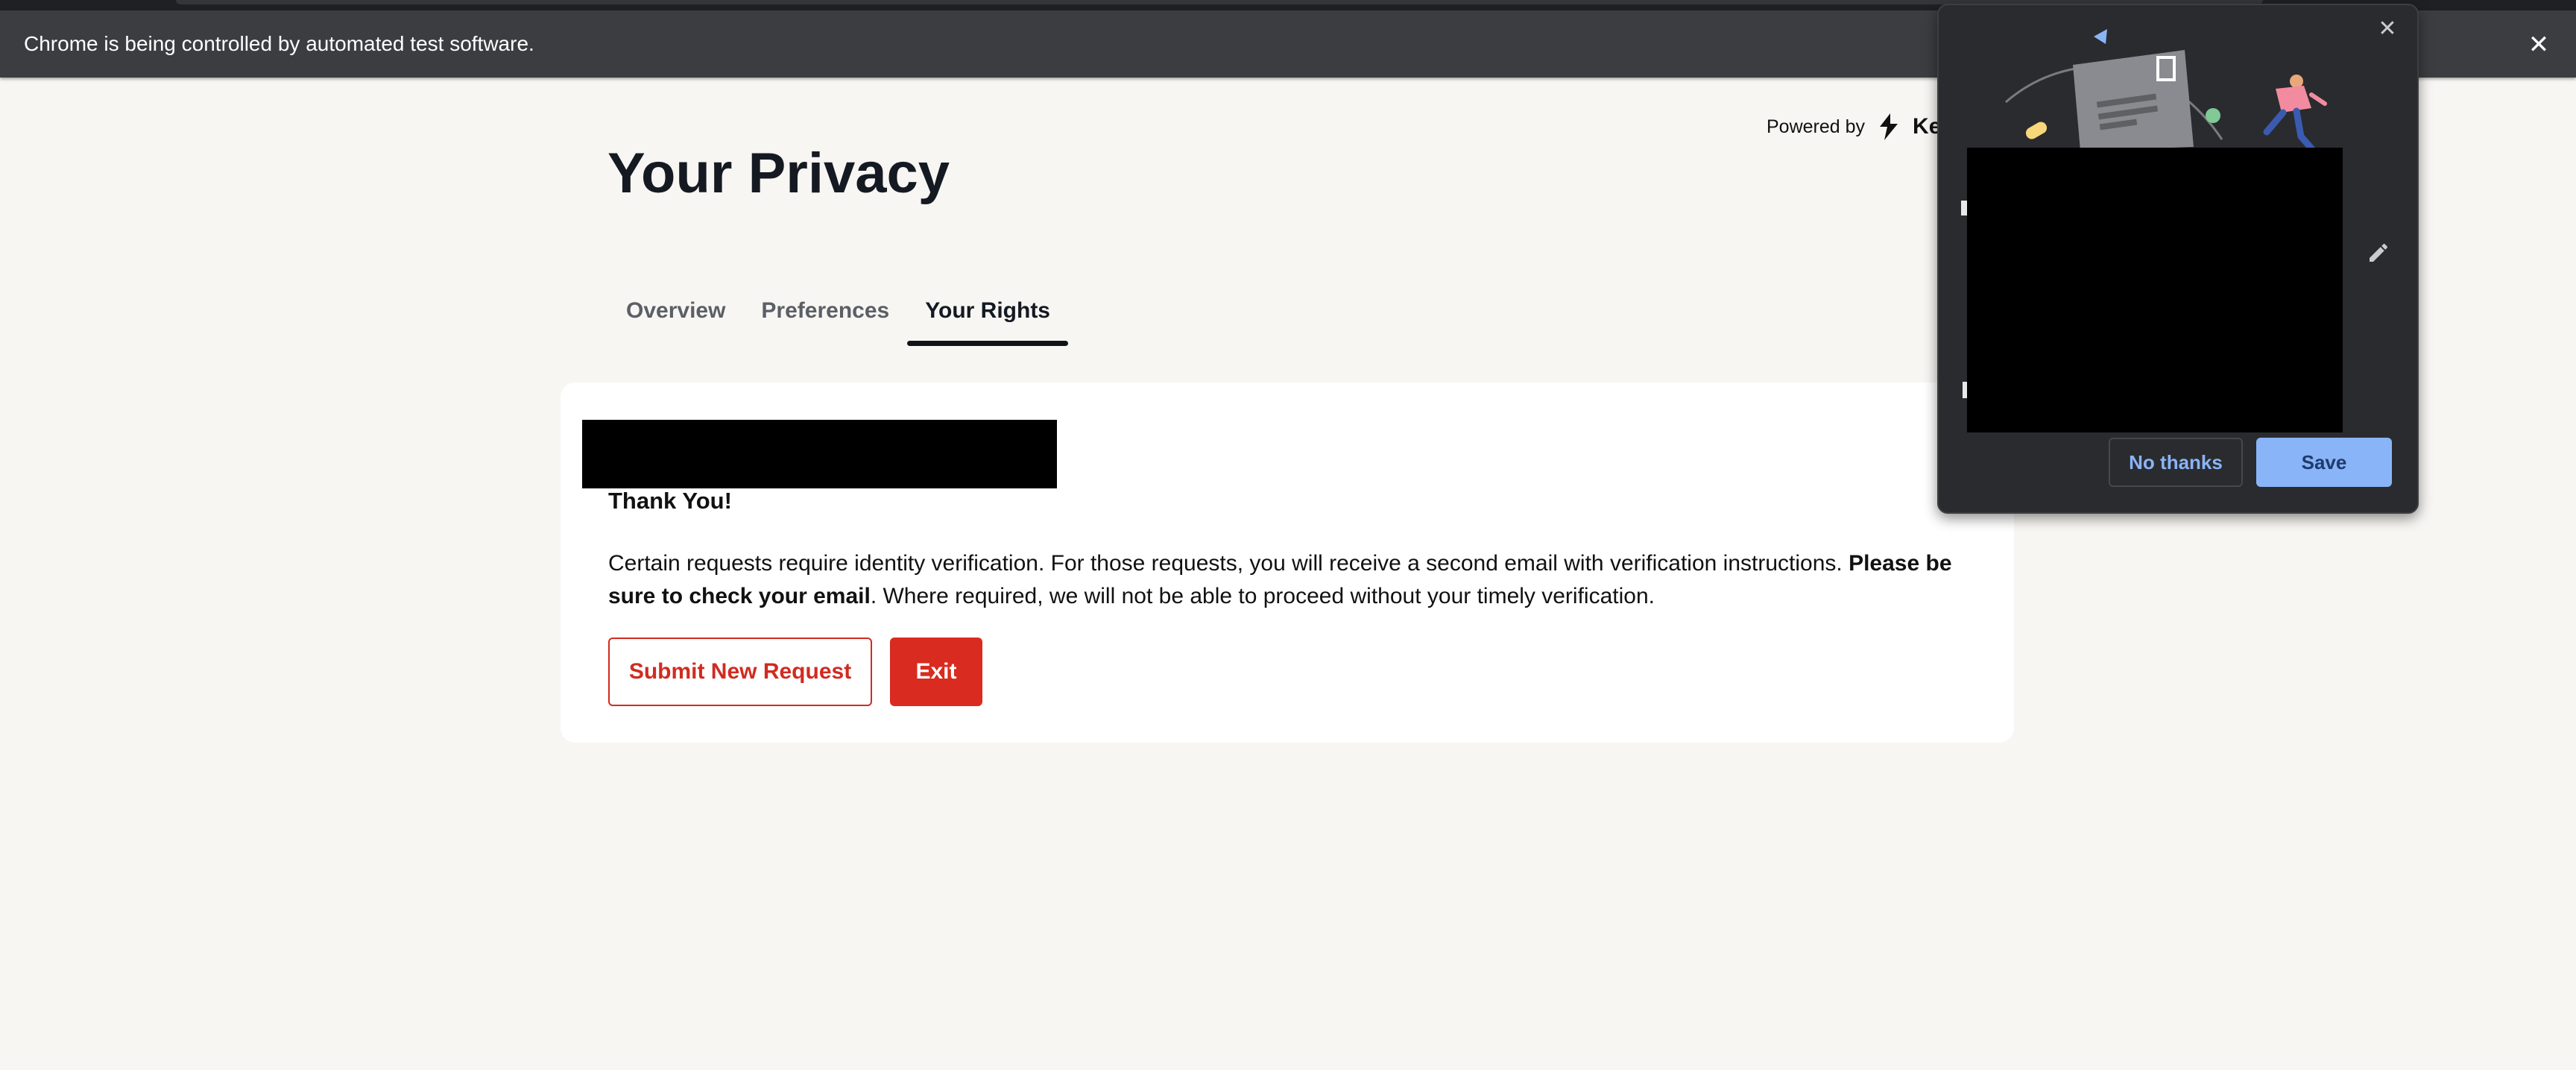 The width and height of the screenshot is (2576, 1070). What do you see at coordinates (1816, 127) in the screenshot?
I see `powered-by-label: Powered by` at bounding box center [1816, 127].